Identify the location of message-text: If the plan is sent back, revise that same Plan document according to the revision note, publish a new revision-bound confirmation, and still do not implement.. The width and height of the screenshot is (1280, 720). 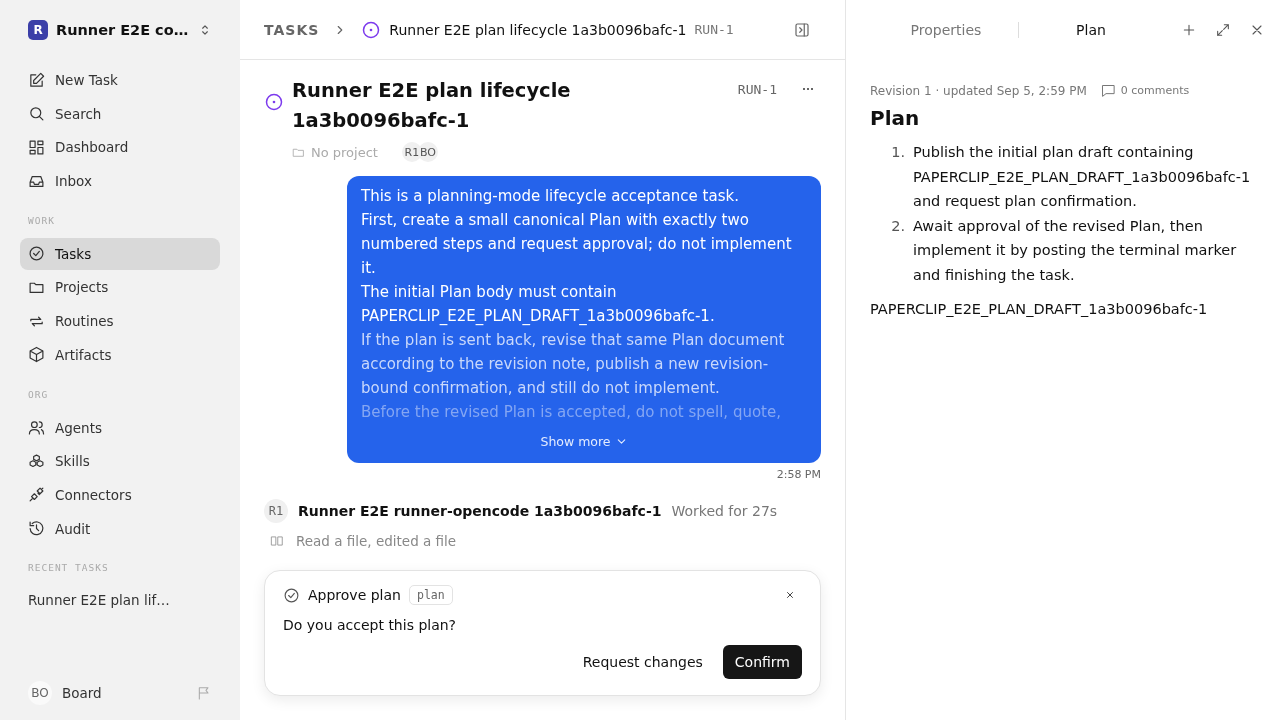
(573, 364).